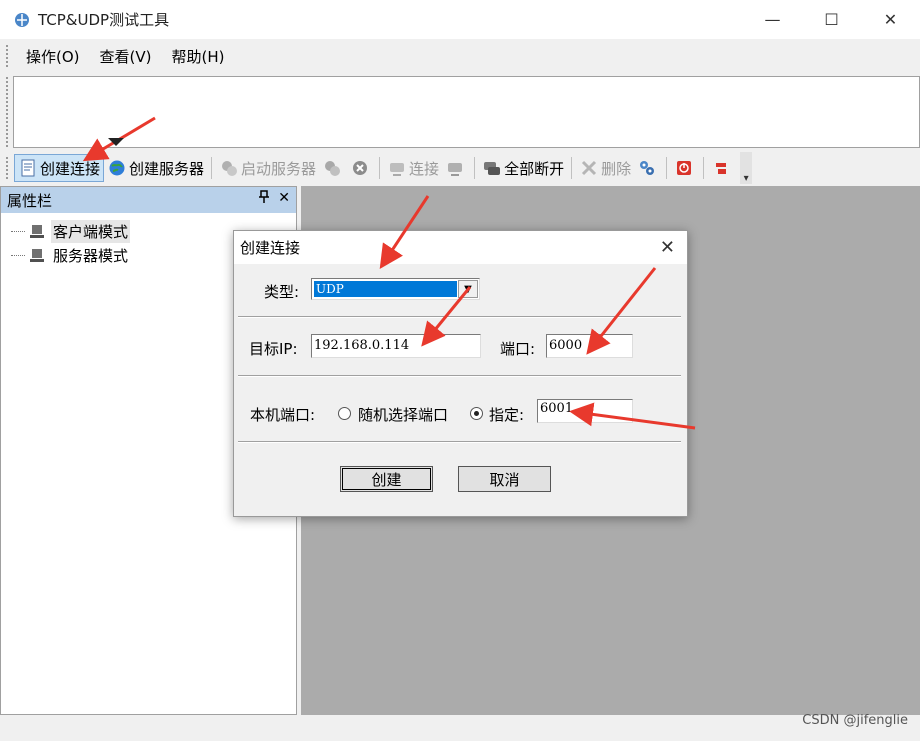 The width and height of the screenshot is (920, 741). I want to click on disconnect-all-button: 全部断开, so click(523, 168).